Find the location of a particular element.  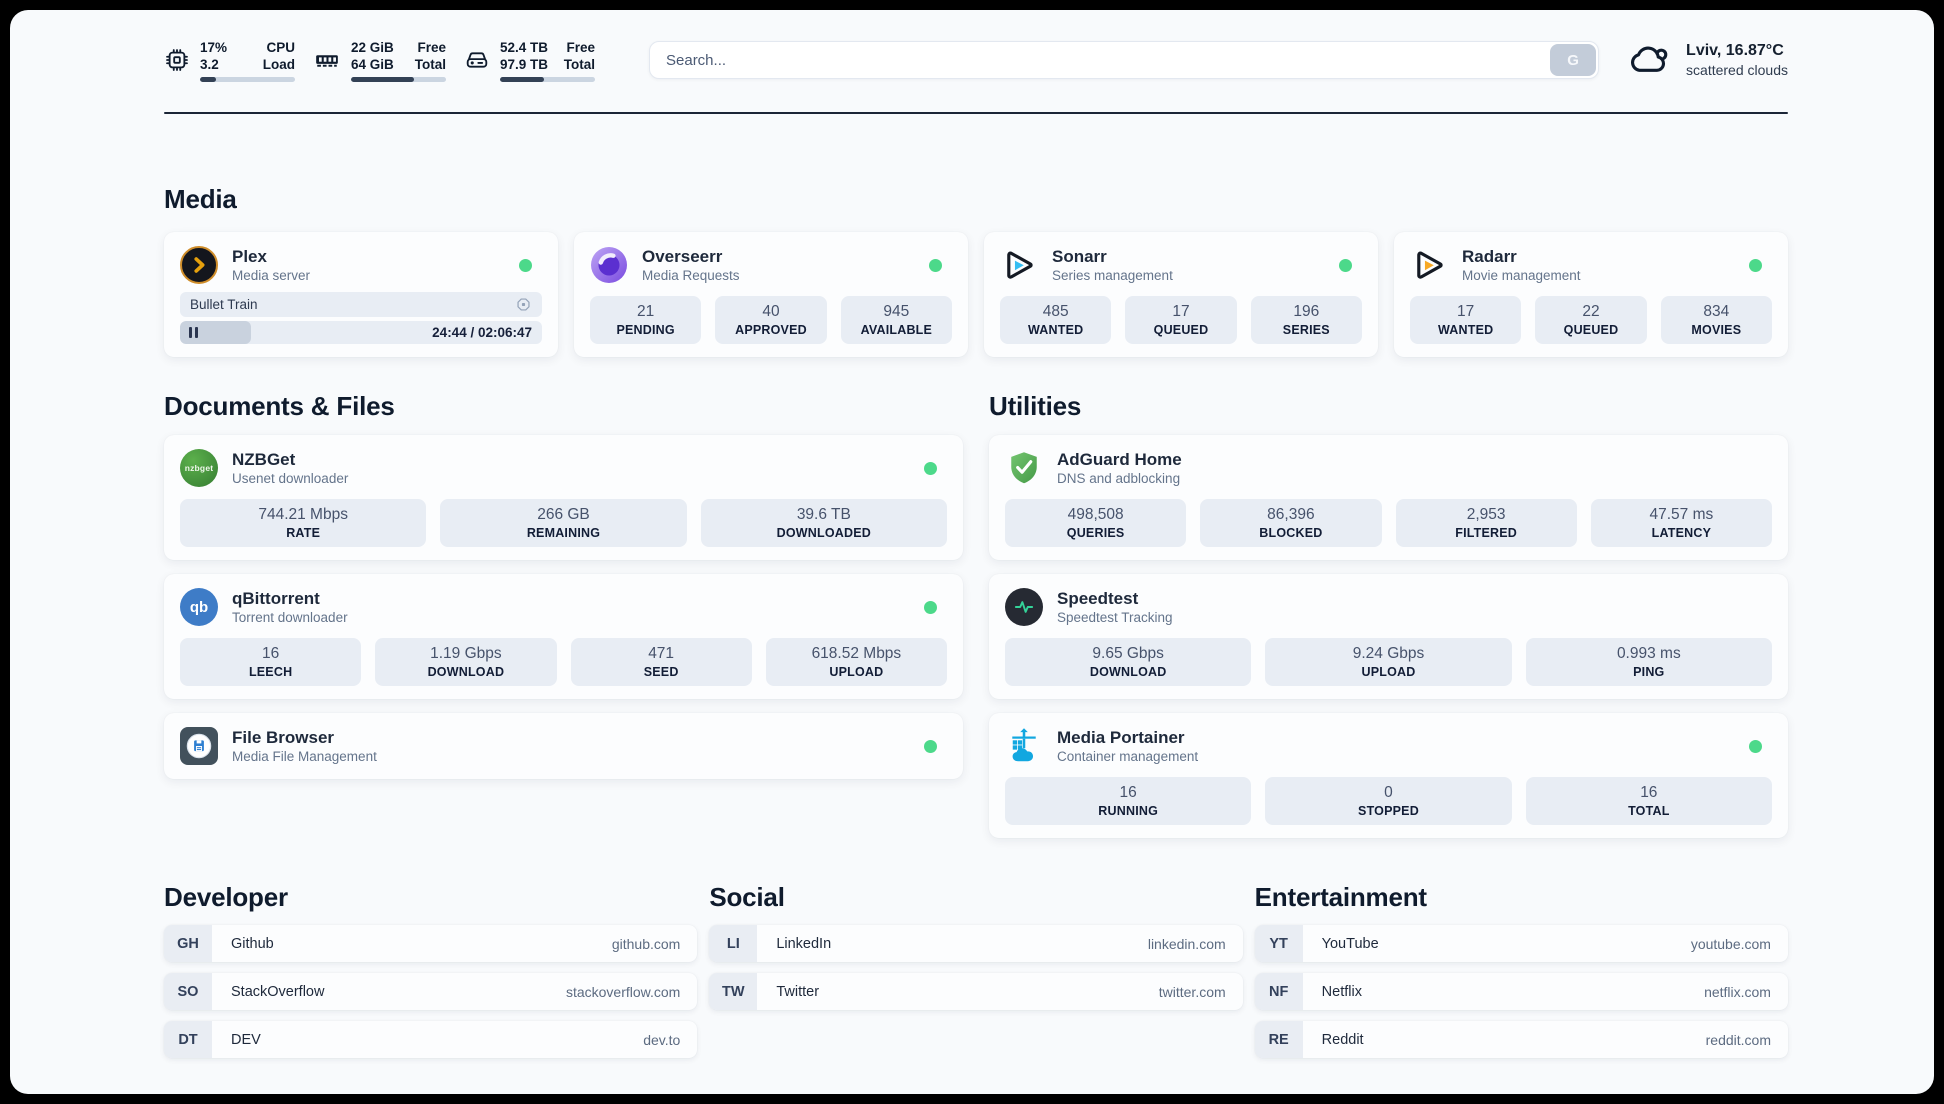

overseerr-icon is located at coordinates (609, 265).